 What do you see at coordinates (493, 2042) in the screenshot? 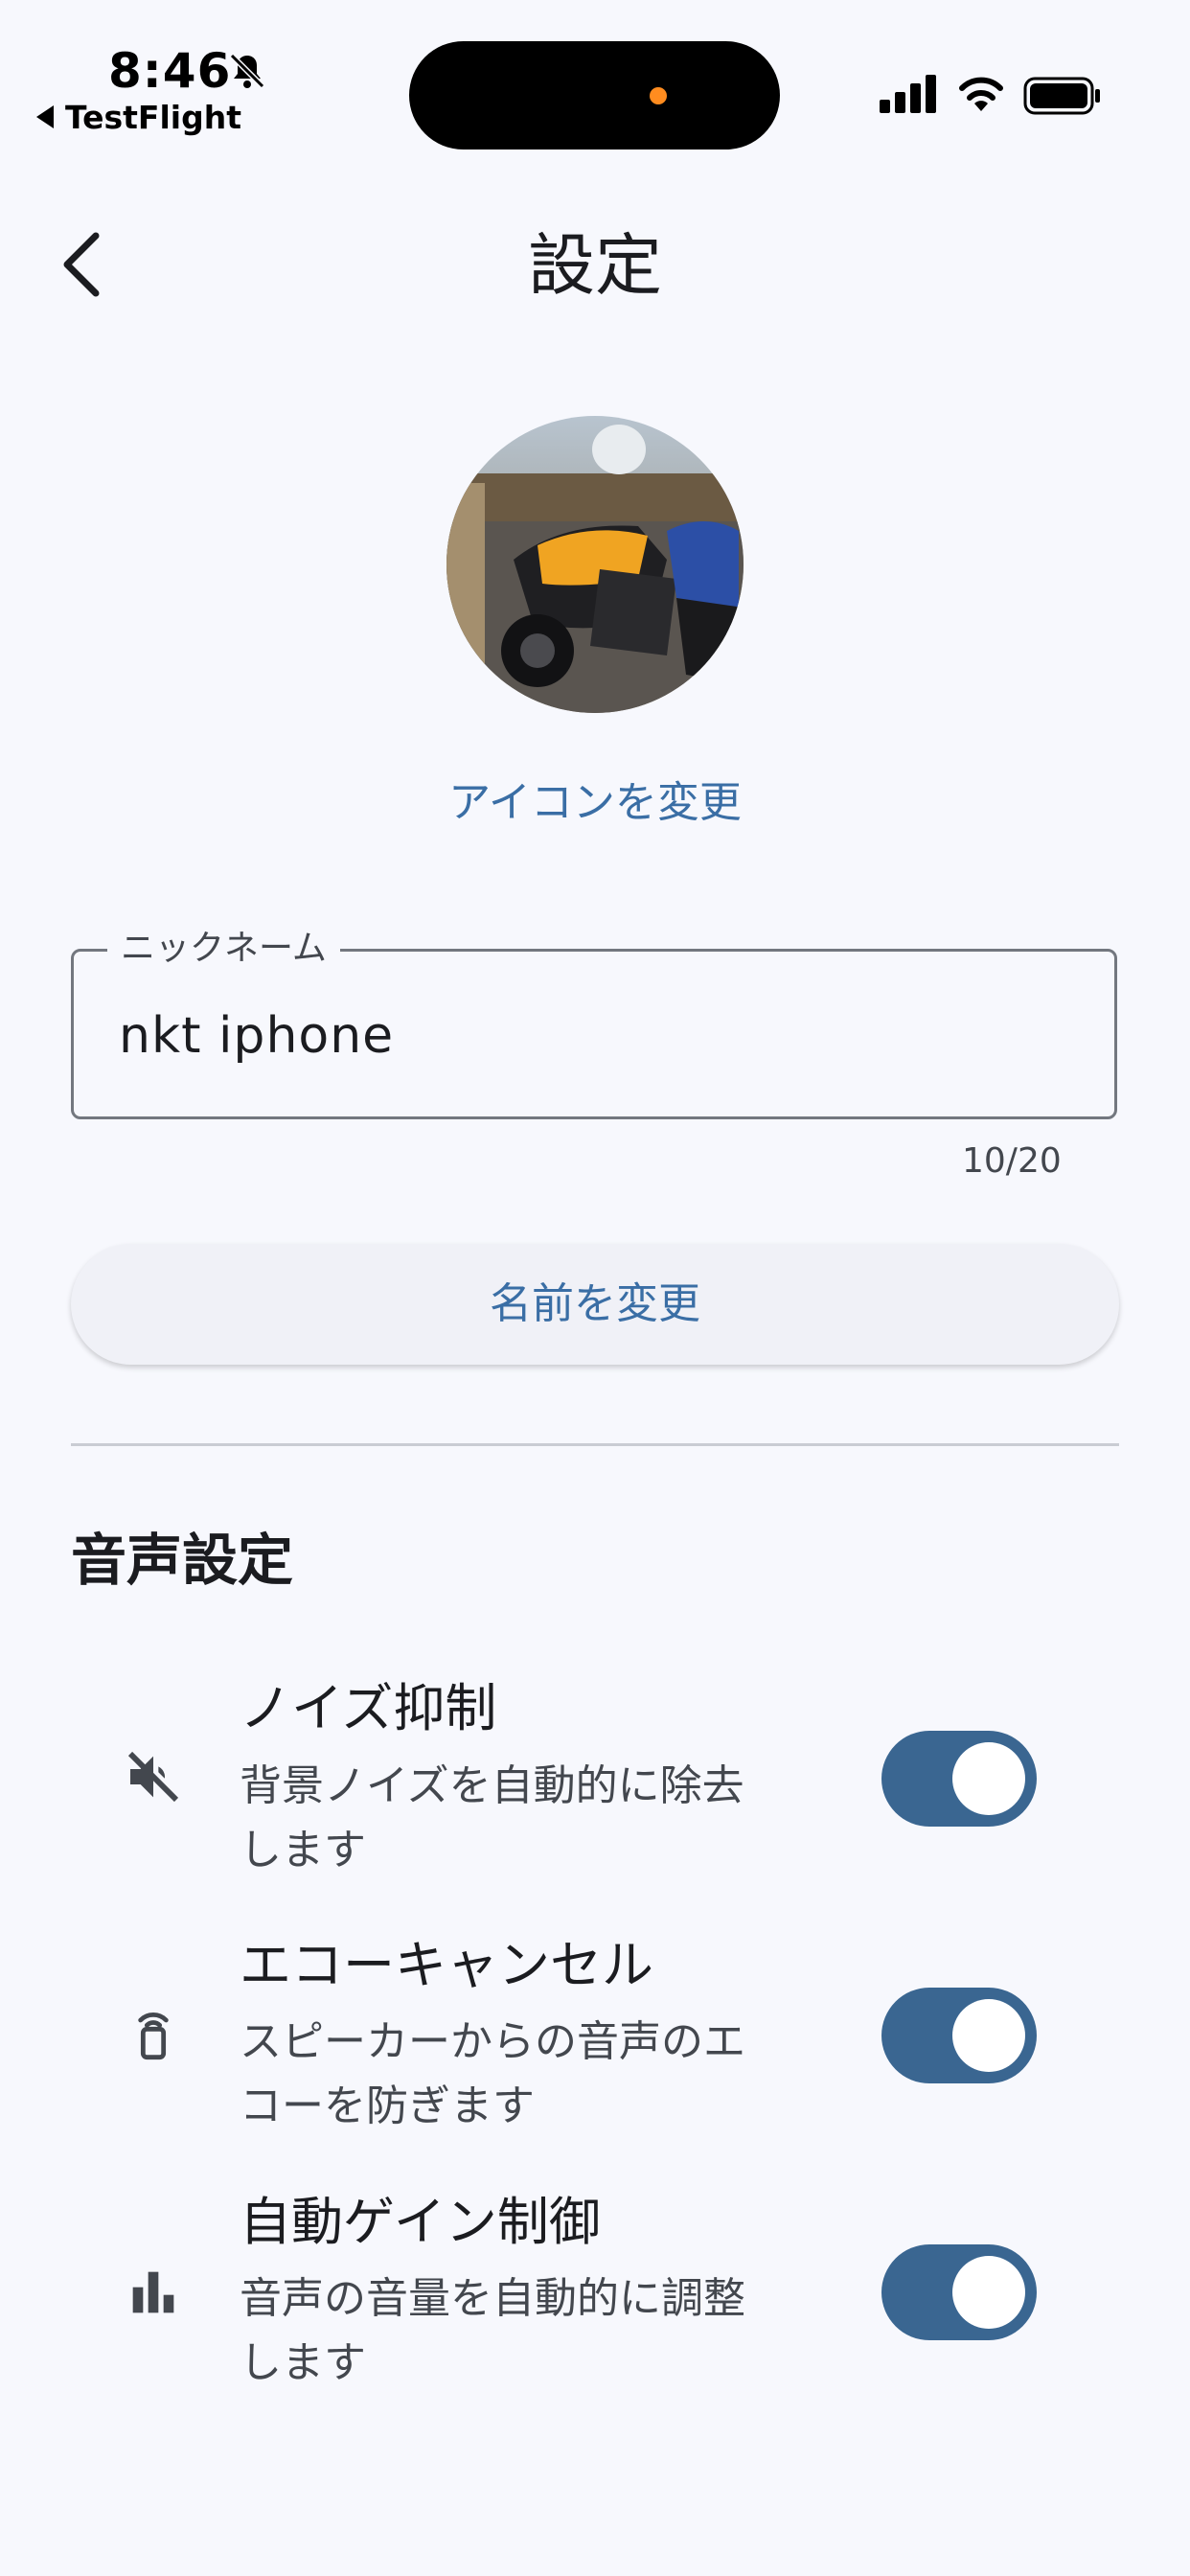
I see `echo-cancel-subtitle-line1: スピーカーからの音声のエ` at bounding box center [493, 2042].